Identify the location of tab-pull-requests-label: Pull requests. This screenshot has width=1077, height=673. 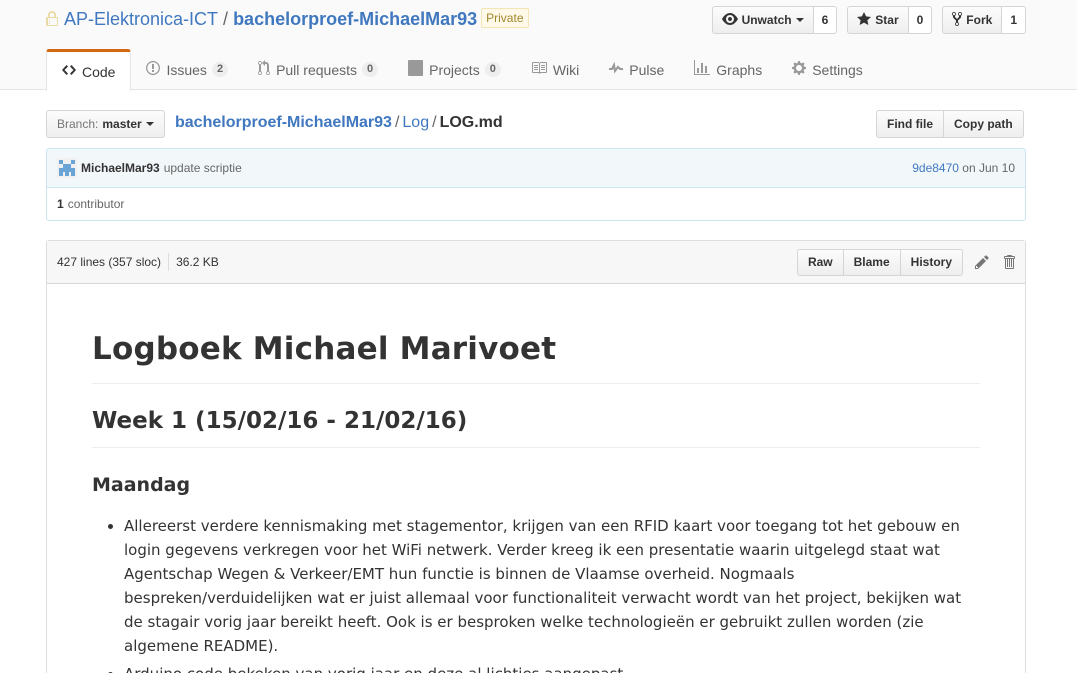
(316, 69).